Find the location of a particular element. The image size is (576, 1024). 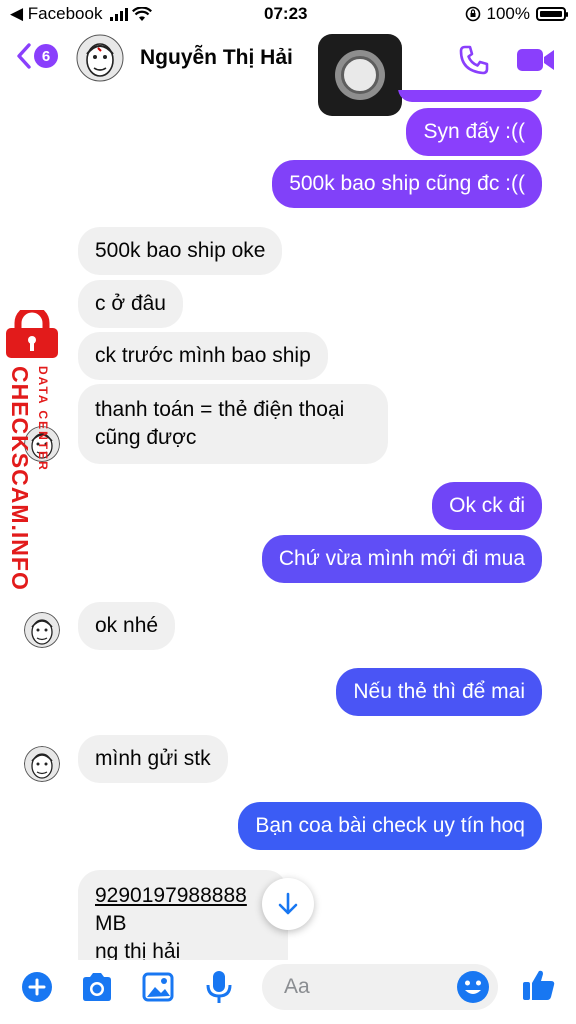

chat-header: 6 Nguyễn Thị Hải is located at coordinates (288, 73).